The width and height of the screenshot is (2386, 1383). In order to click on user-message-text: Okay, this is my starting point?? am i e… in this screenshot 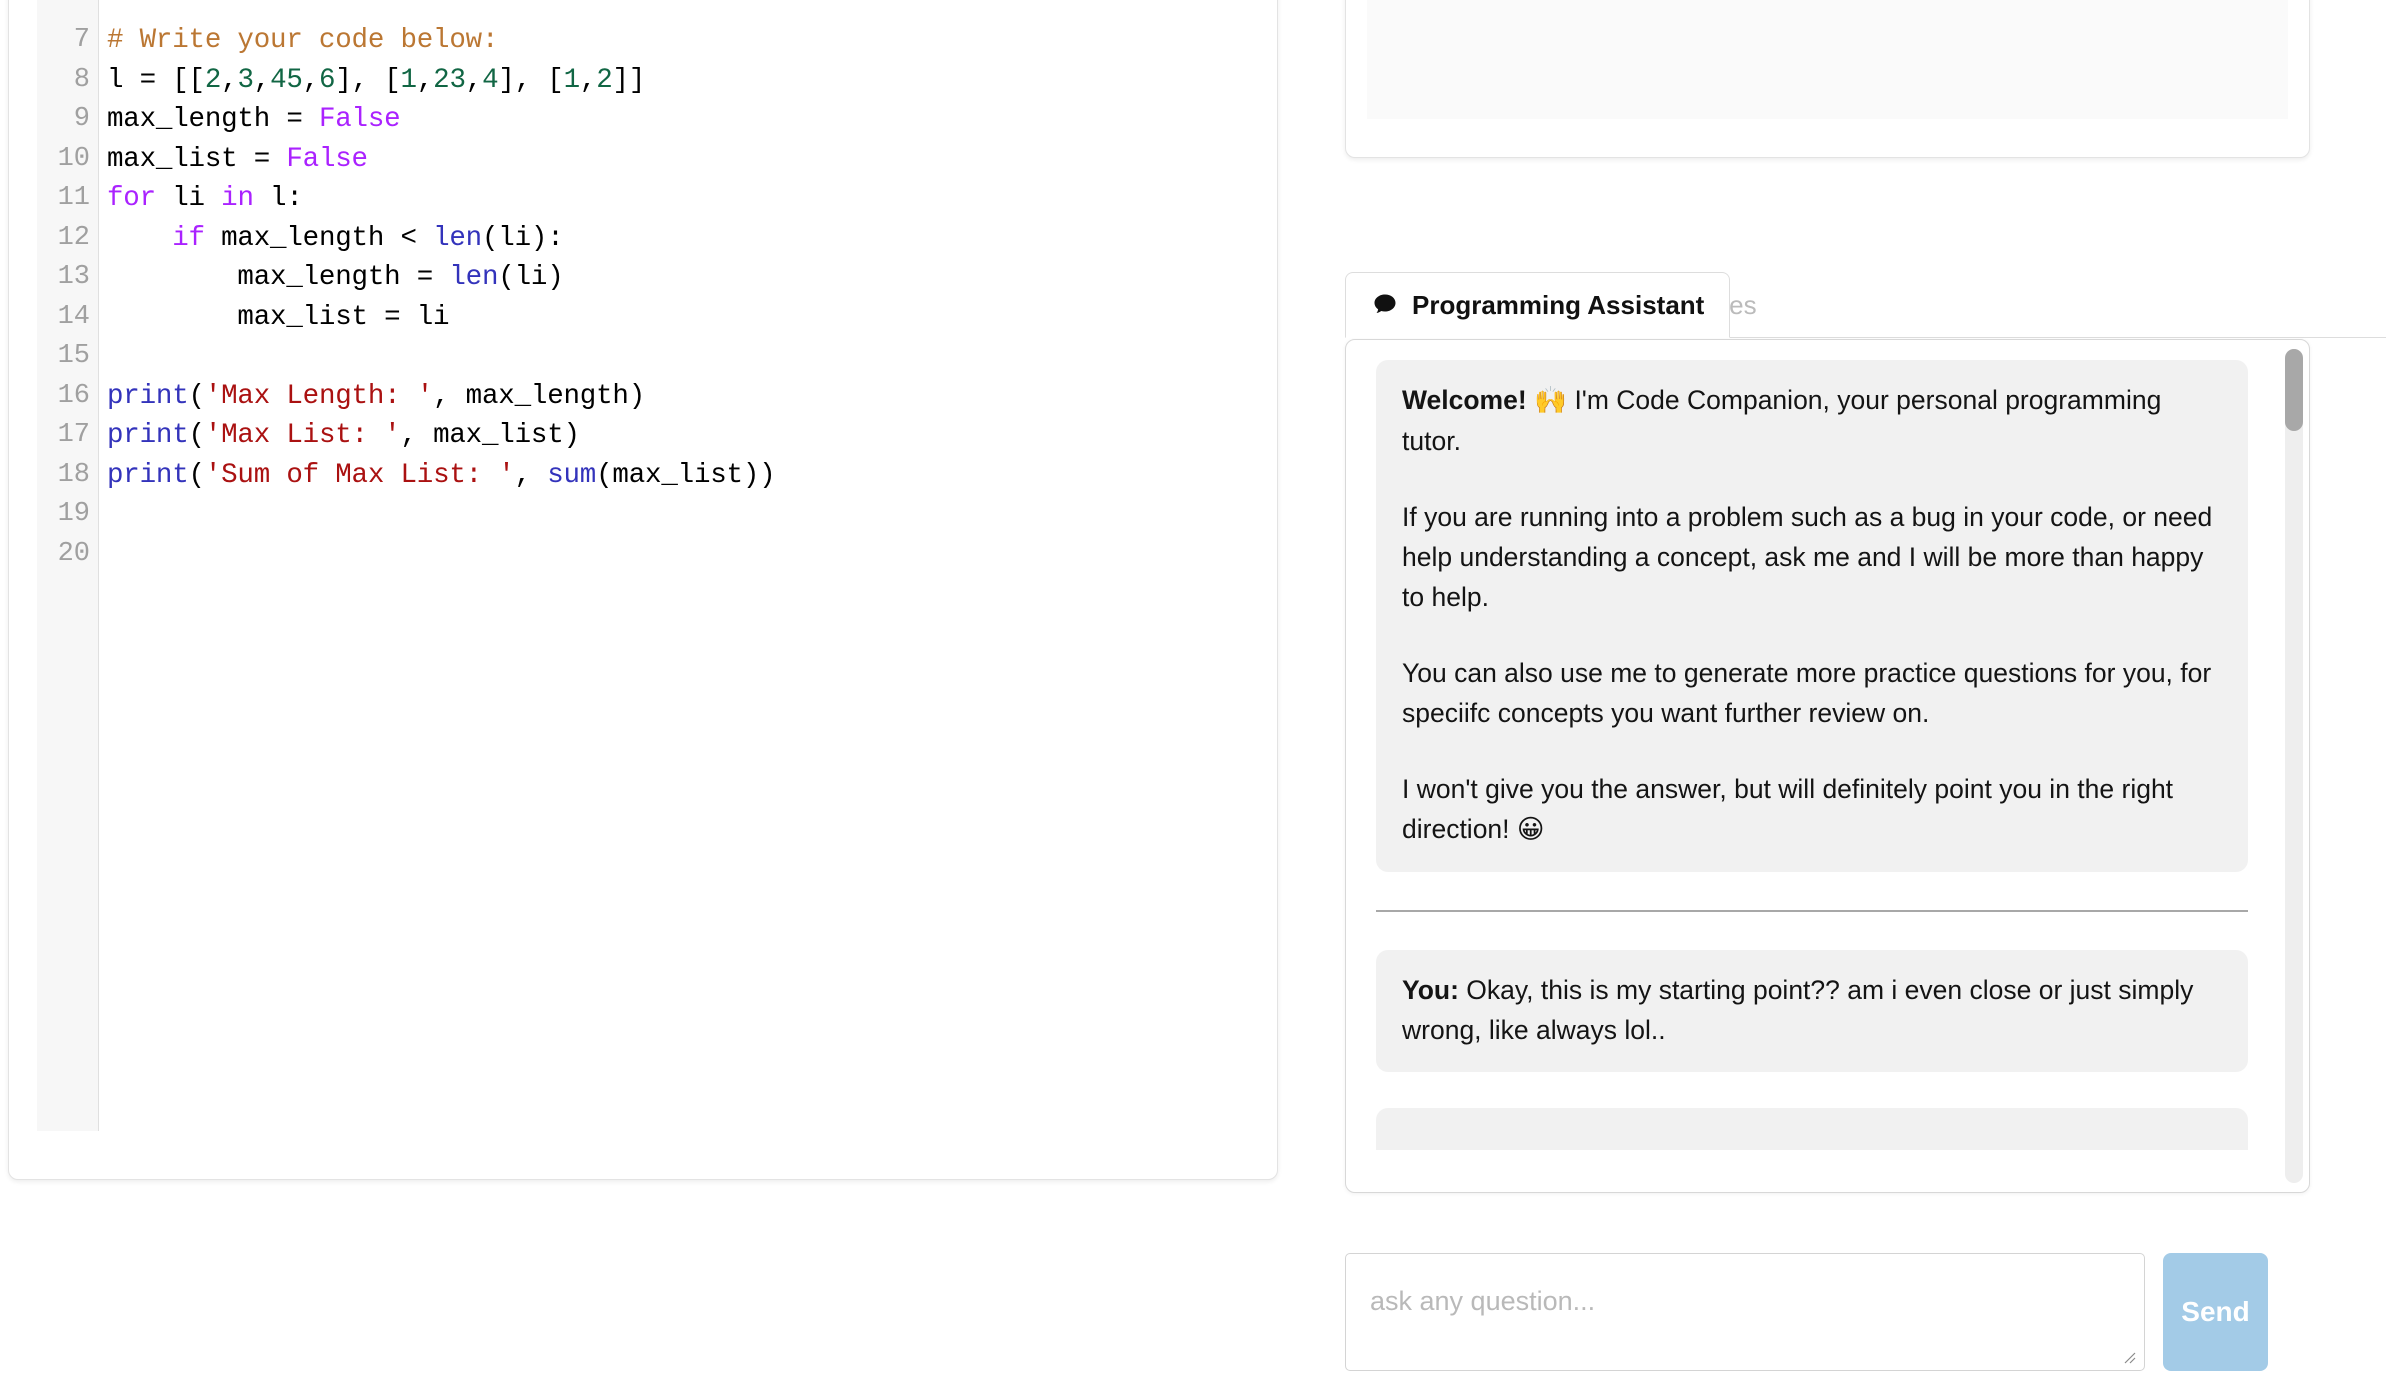, I will do `click(1798, 1010)`.